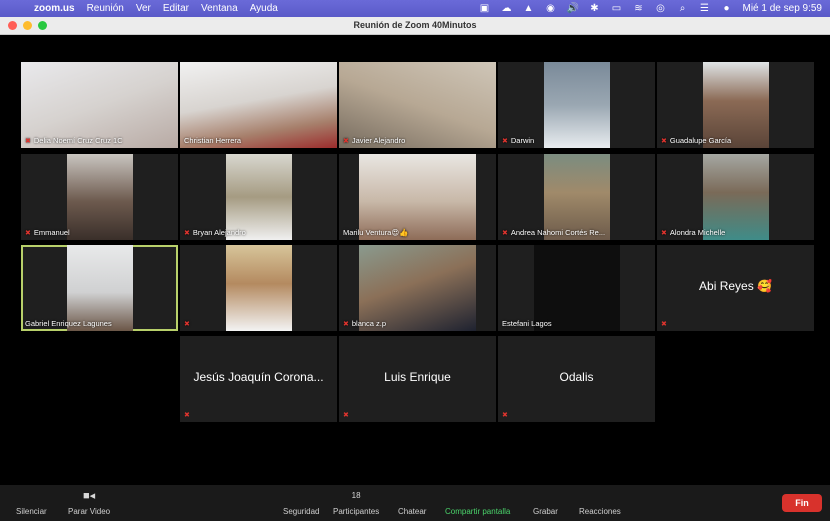 The image size is (830, 521). I want to click on volume-icon: 🔊, so click(573, 8).